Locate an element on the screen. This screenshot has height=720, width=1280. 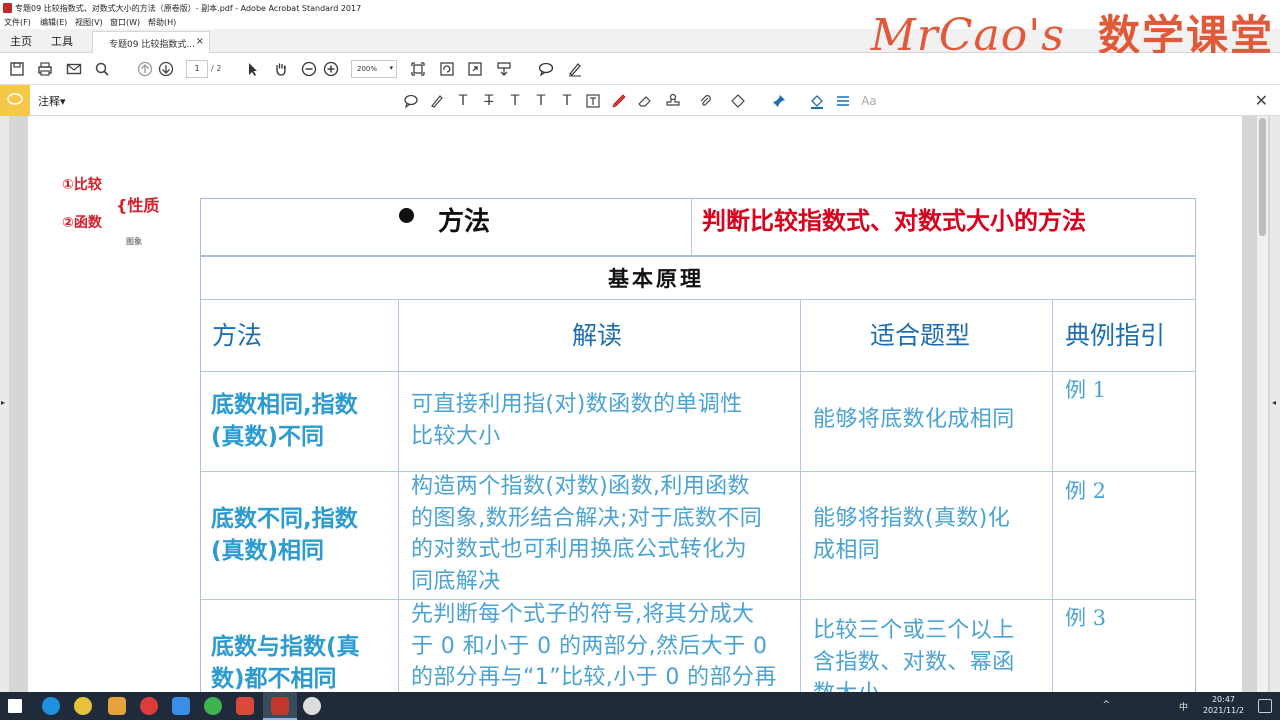
handwriting-cursor-note: 图象 is located at coordinates (134, 241).